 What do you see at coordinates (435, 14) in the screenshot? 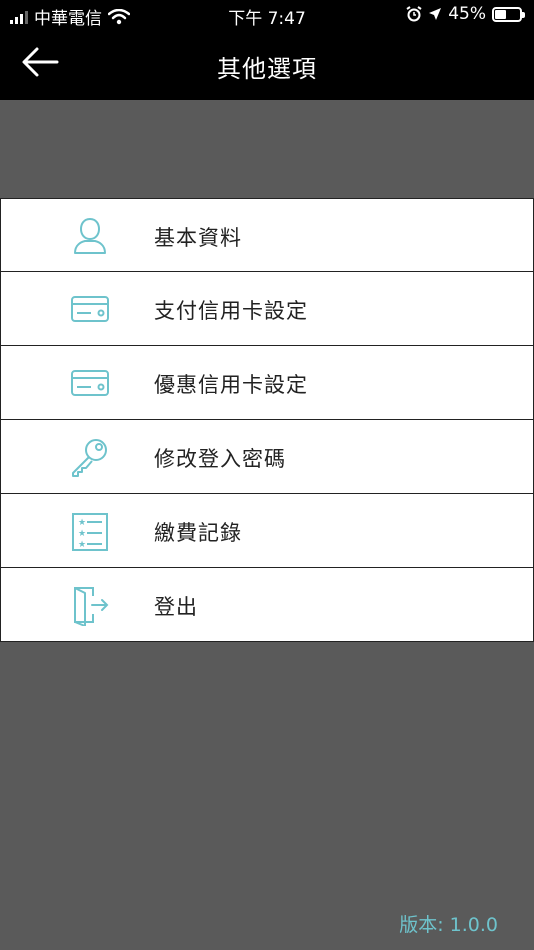
I see `location-arrow-icon` at bounding box center [435, 14].